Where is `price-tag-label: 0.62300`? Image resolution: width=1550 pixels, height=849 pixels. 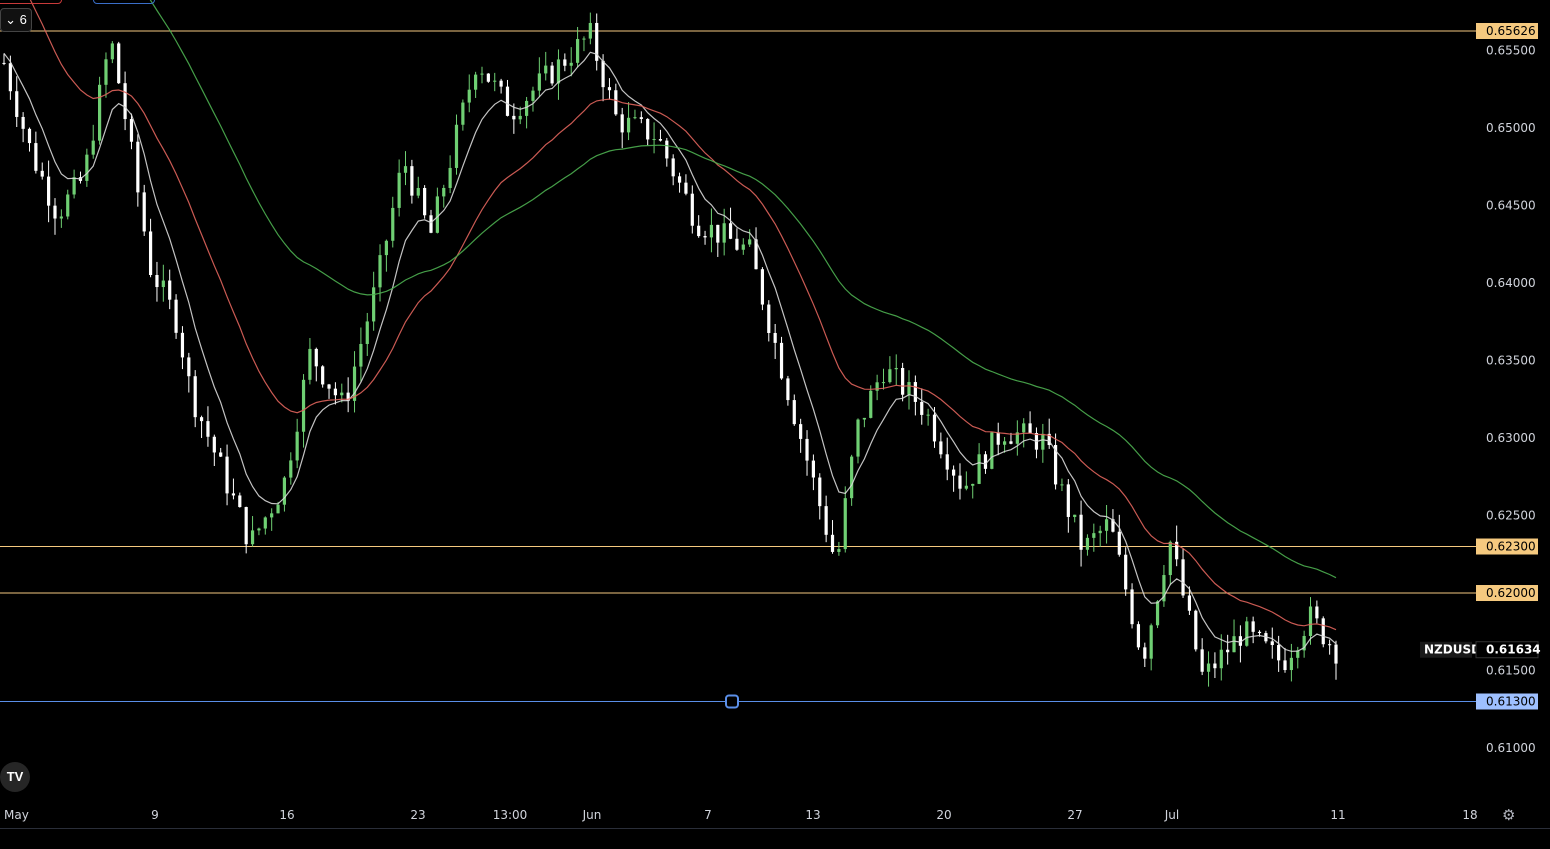 price-tag-label: 0.62300 is located at coordinates (1511, 547).